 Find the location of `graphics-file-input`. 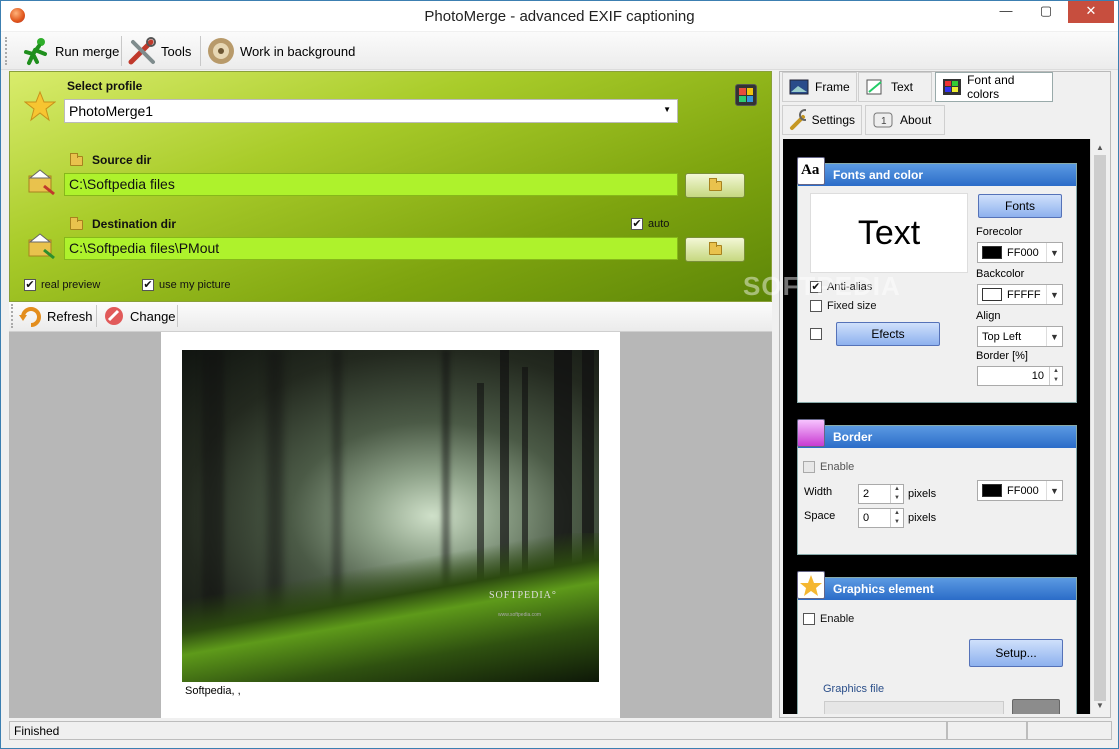

graphics-file-input is located at coordinates (914, 707).